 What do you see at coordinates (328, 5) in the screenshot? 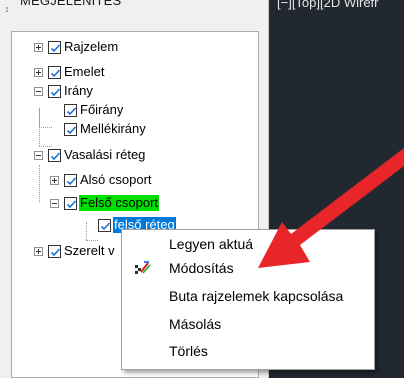
I see `viewport-label: [−][Top][2D Wirefr` at bounding box center [328, 5].